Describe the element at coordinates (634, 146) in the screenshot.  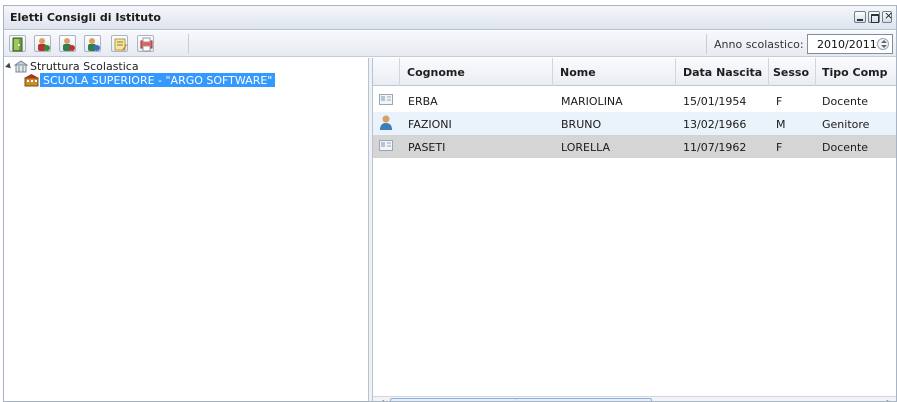
I see `table-row-selected: PASETI LORELLA 11/07/1962 F Docente` at that location.